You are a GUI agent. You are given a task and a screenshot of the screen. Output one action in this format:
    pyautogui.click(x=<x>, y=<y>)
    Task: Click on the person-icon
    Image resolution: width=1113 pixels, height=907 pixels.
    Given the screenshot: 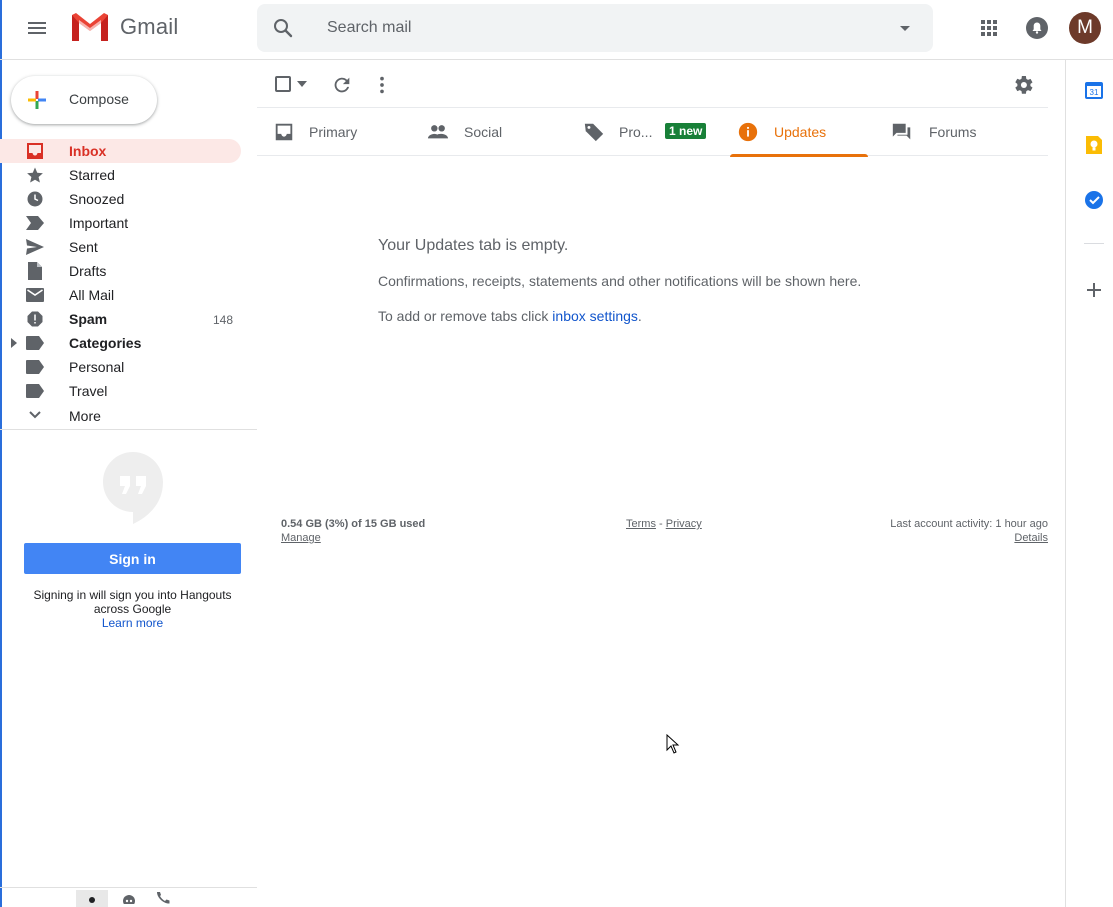 What is the action you would take?
    pyautogui.click(x=92, y=900)
    